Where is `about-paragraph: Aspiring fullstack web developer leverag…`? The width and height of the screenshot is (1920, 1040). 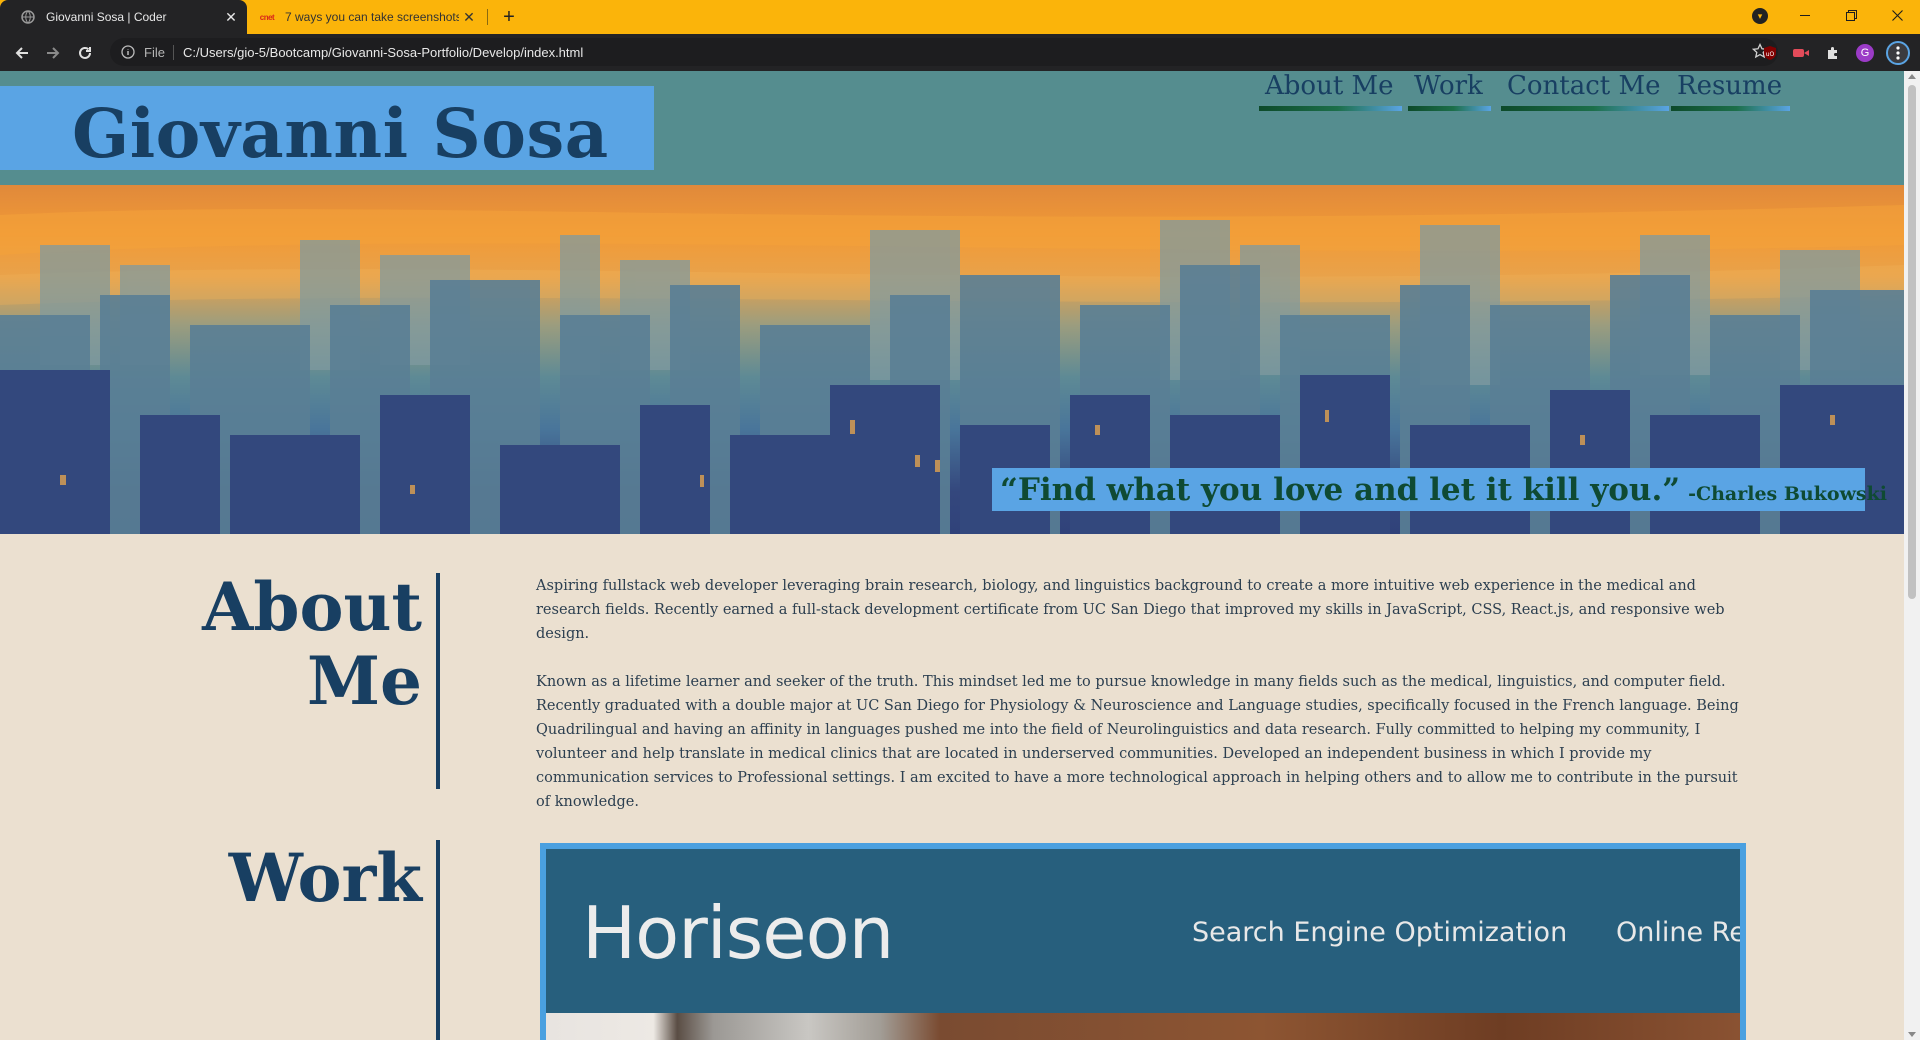
about-paragraph: Aspiring fullstack web developer leverag… is located at coordinates (1130, 610).